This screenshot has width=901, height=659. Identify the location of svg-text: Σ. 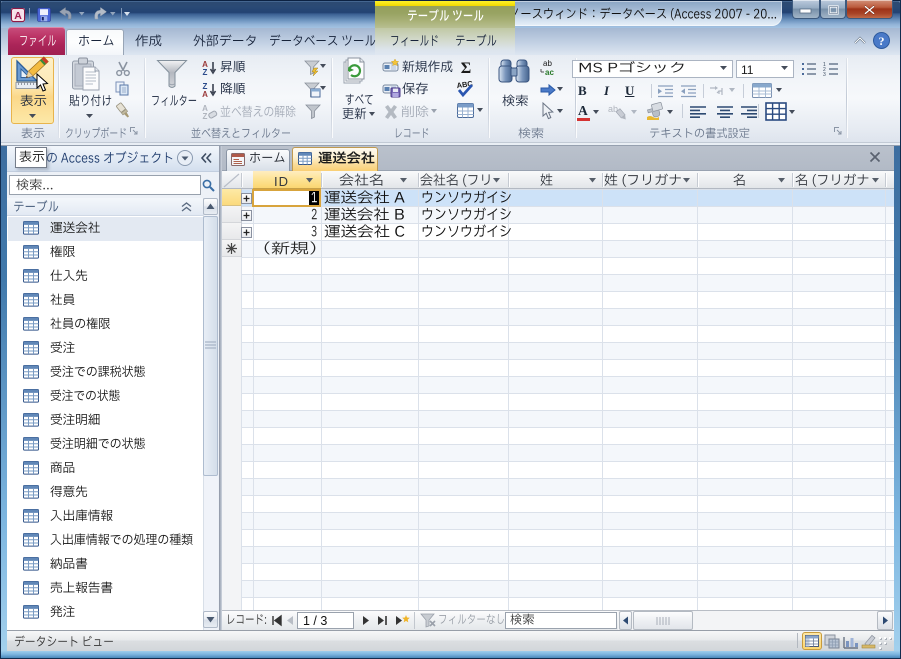
(466, 68).